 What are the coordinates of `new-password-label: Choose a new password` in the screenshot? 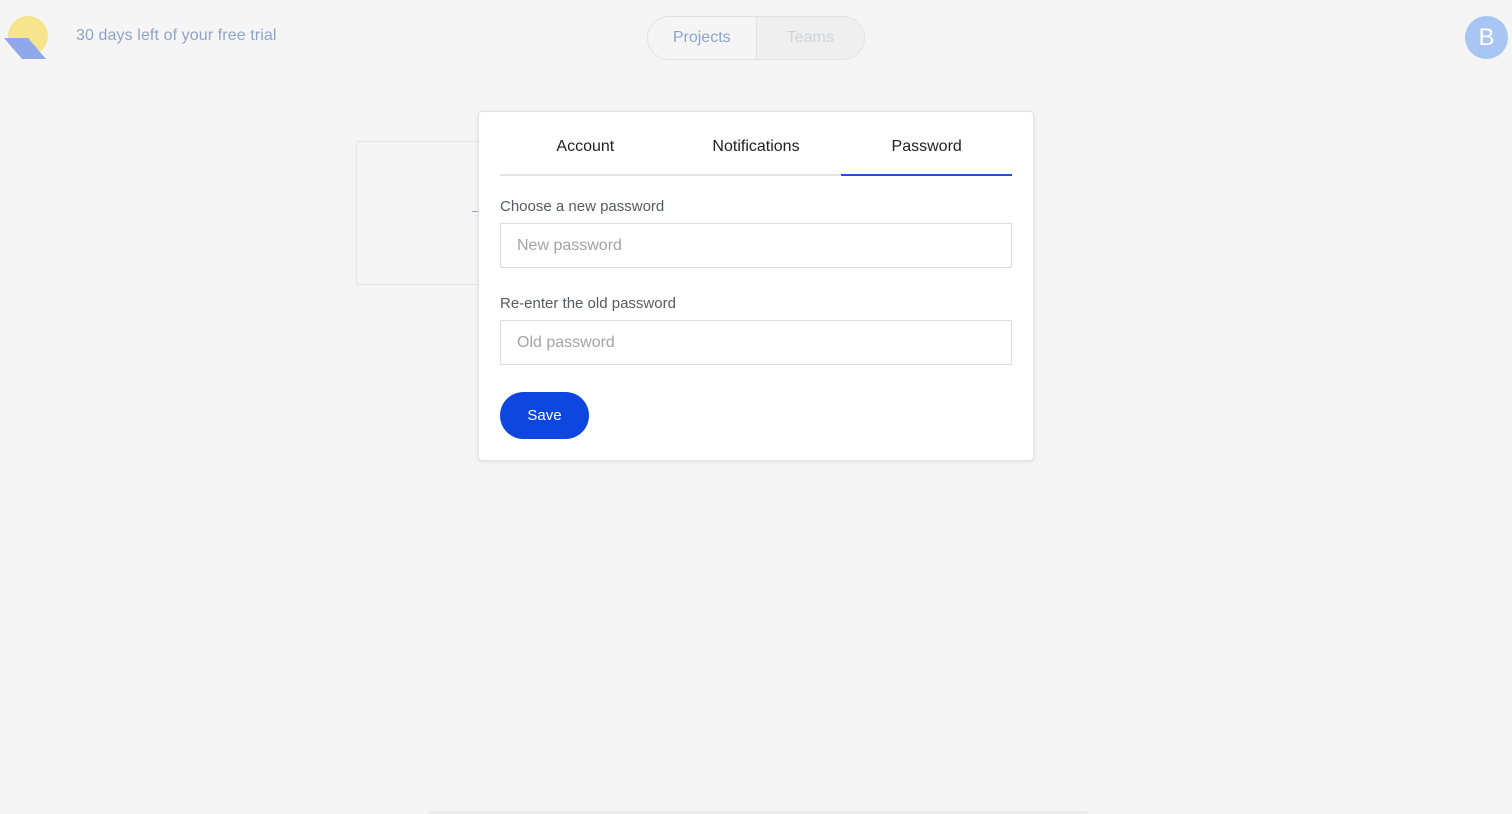 It's located at (582, 206).